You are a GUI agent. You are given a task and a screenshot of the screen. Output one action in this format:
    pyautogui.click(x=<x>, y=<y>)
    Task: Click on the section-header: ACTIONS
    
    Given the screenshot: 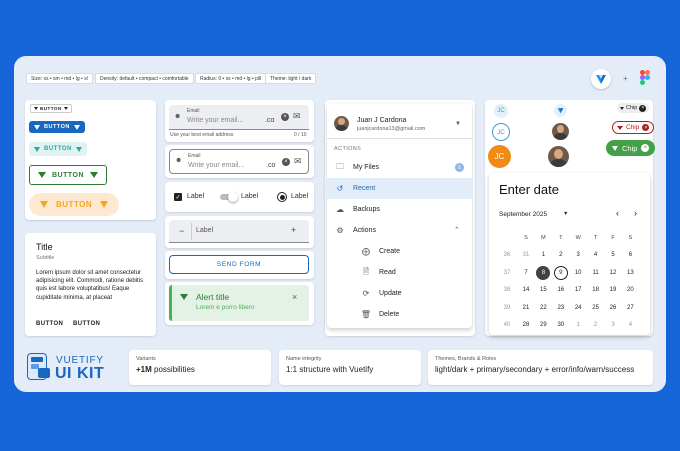 What is the action you would take?
    pyautogui.click(x=348, y=149)
    